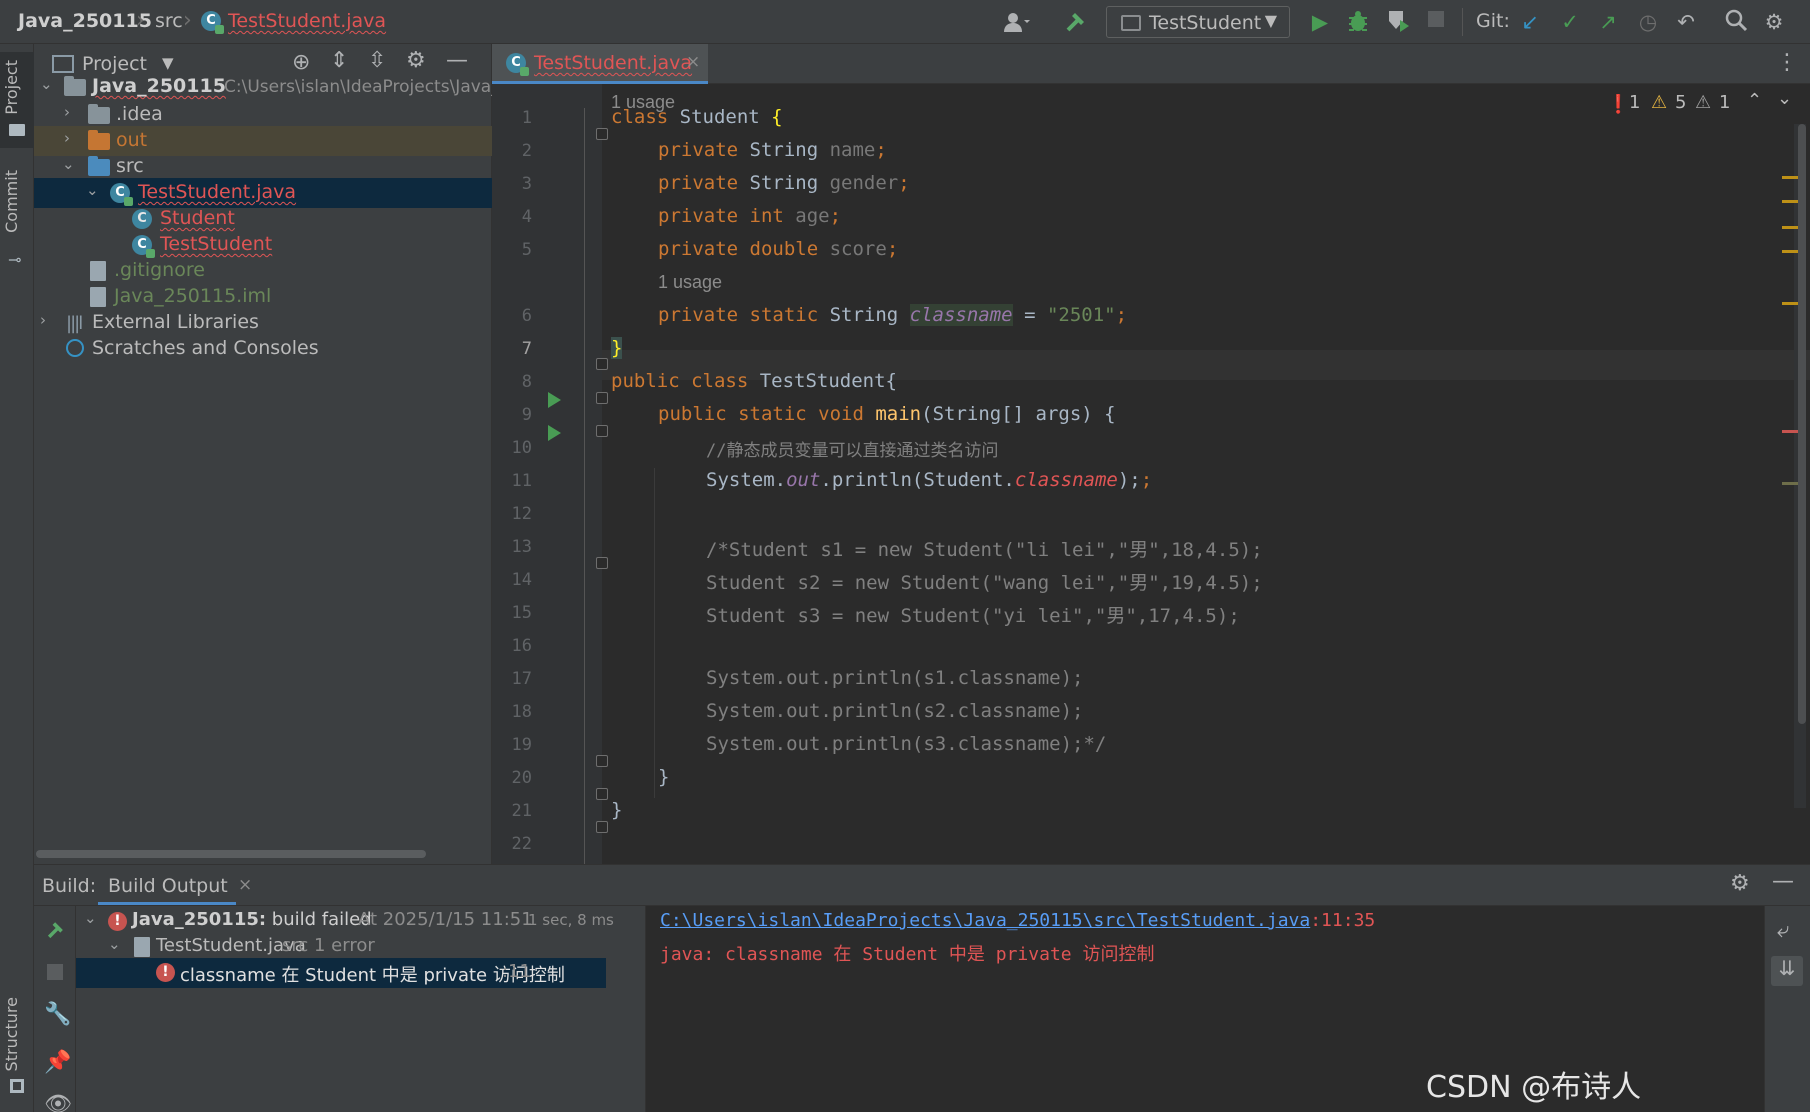 This screenshot has width=1810, height=1112. I want to click on wrench-icon: 🔧, so click(57, 1014).